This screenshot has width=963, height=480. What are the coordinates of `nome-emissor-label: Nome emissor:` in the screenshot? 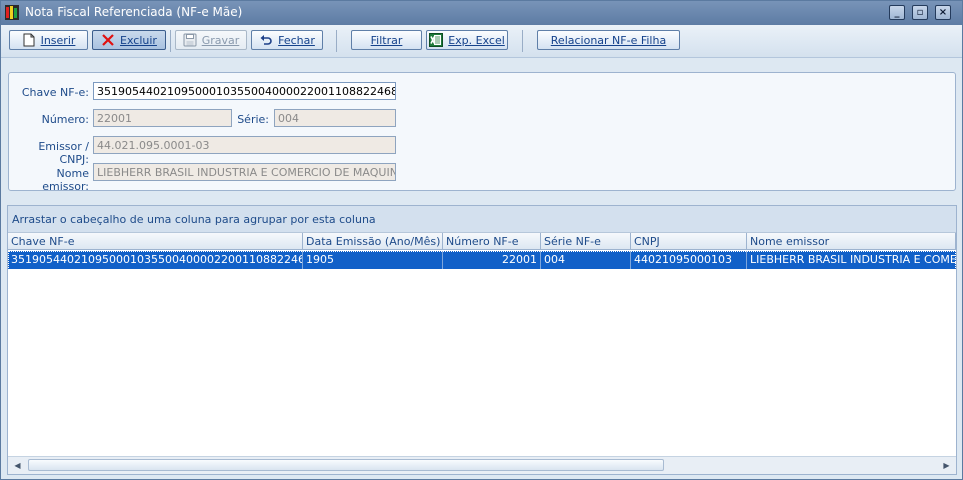 It's located at (65, 180).